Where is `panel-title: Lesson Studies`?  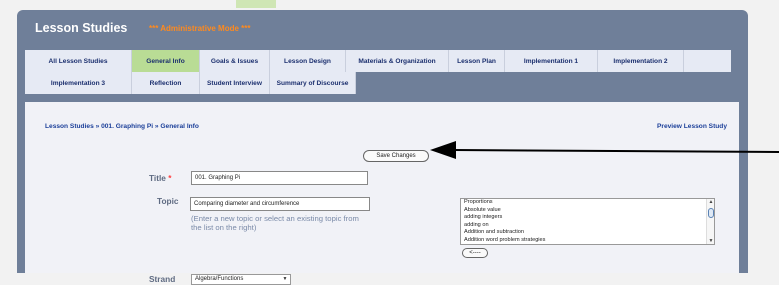
panel-title: Lesson Studies is located at coordinates (81, 28).